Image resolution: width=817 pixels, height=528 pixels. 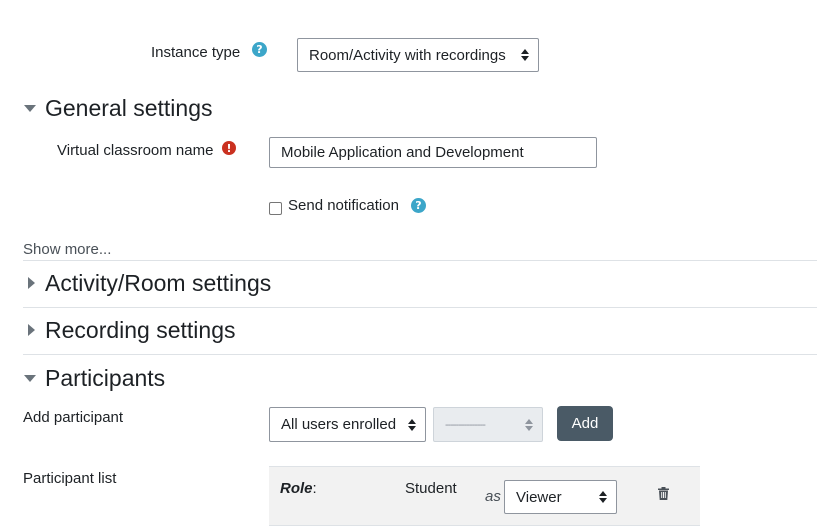 What do you see at coordinates (539, 497) in the screenshot?
I see `participant-role-selected: Viewer` at bounding box center [539, 497].